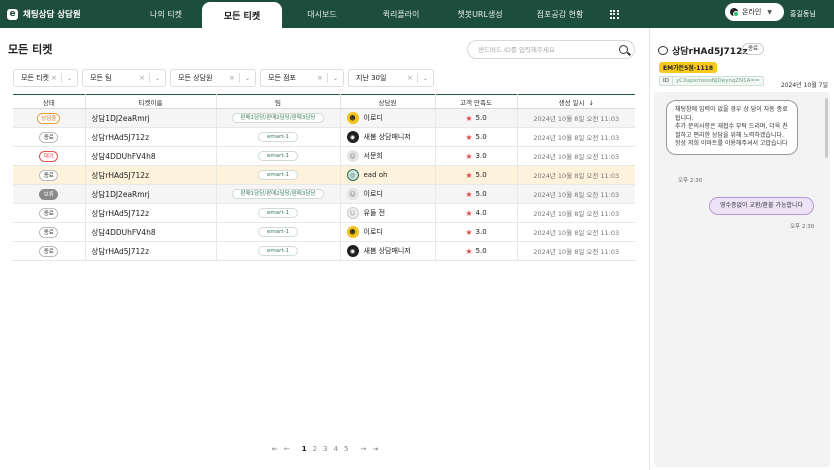 This screenshot has width=834, height=470. I want to click on id-value: yCXapxmesoNjDeynqZN1A==, so click(718, 81).